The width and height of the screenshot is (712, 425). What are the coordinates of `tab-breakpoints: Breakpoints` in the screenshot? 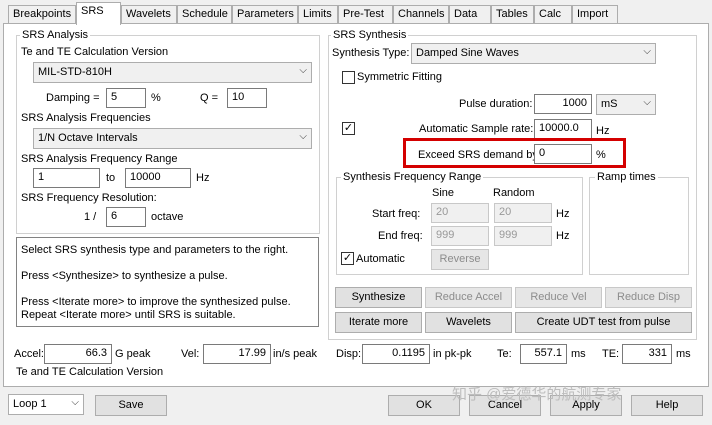 It's located at (42, 14).